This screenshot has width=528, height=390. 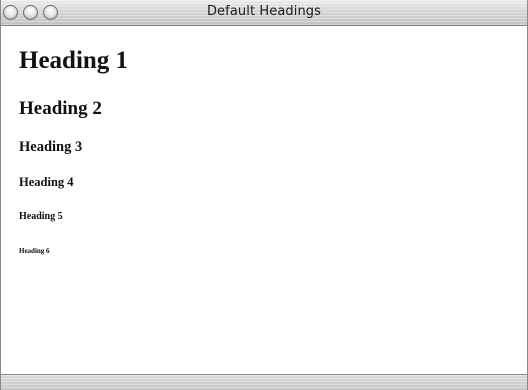 I want to click on heading-6: Heading 6, so click(x=34, y=251).